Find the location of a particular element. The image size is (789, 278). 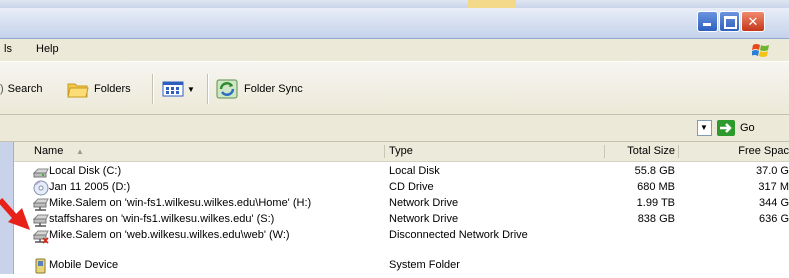

table-row: Jan 11 2005 (D:) CD Drive 680 MB 317 M is located at coordinates (401, 188).